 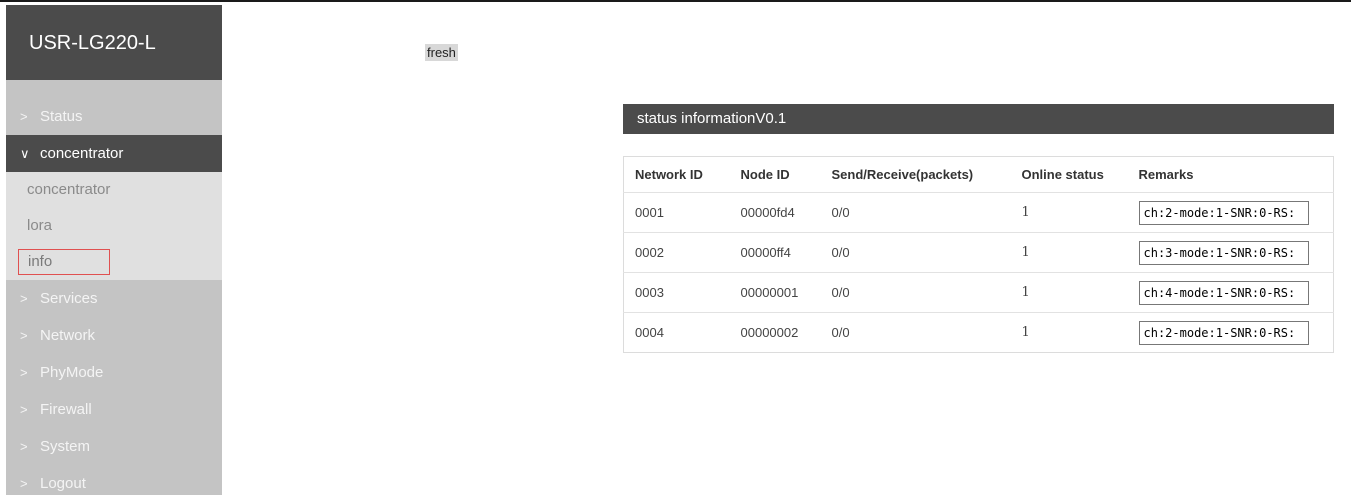 I want to click on column-header-remarks: Remarks, so click(x=1230, y=174).